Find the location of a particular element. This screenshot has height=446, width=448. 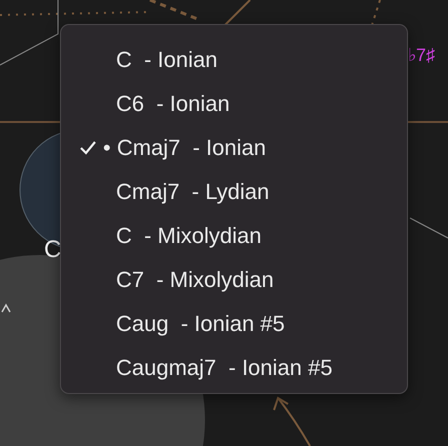

menu-item: Caugmaj7 - Ionian #5 is located at coordinates (234, 368).